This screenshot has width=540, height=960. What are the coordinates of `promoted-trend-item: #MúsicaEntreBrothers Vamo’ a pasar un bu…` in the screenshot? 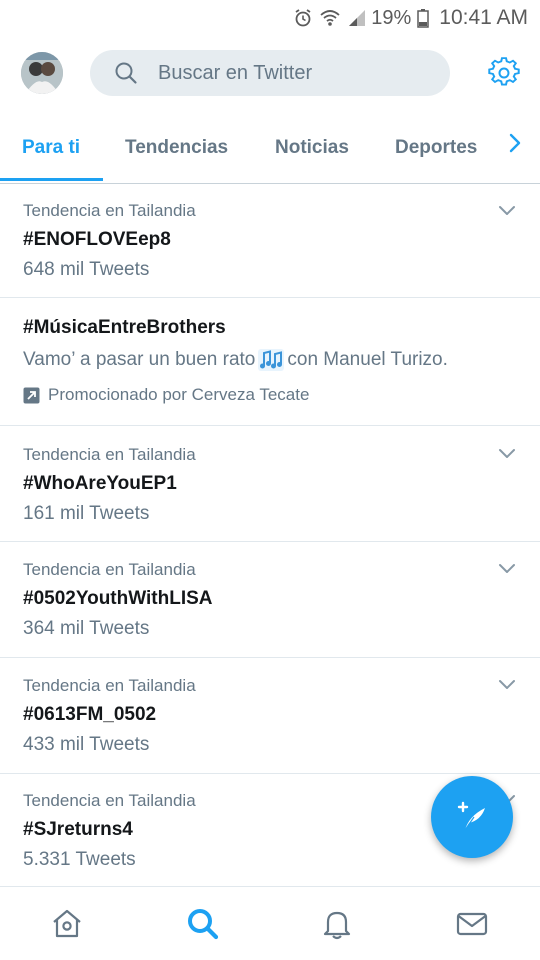 It's located at (270, 362).